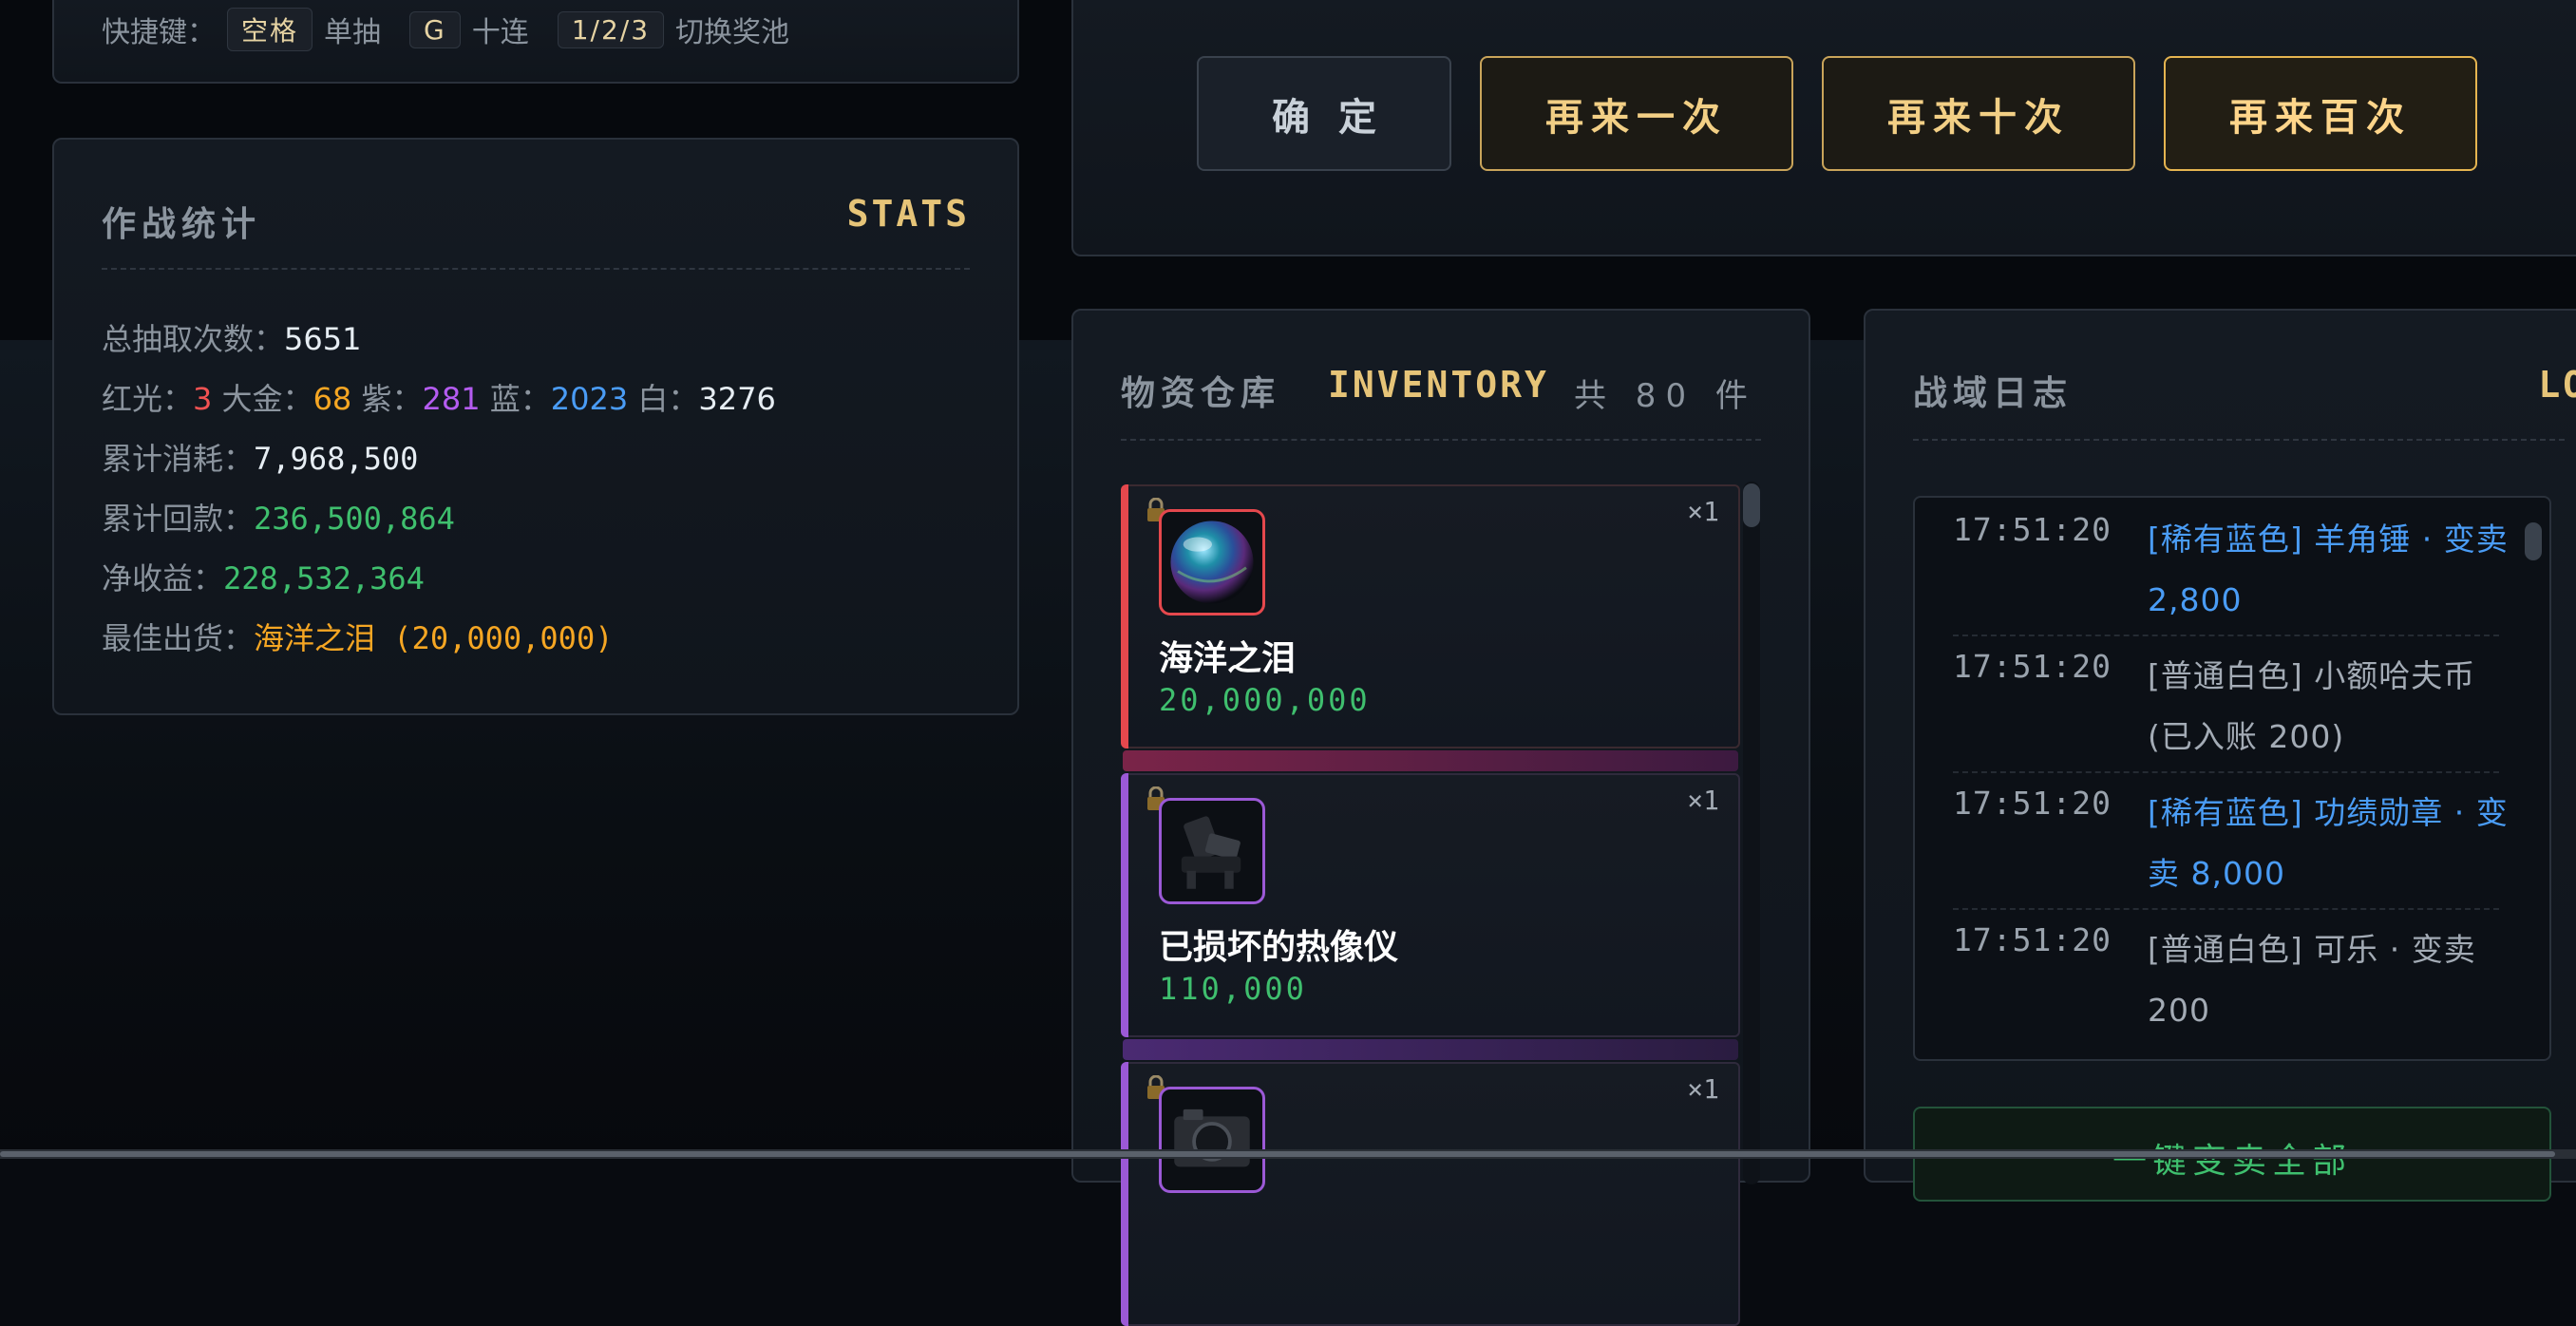 This screenshot has width=2576, height=1326. I want to click on blue-label: 蓝：, so click(520, 399).